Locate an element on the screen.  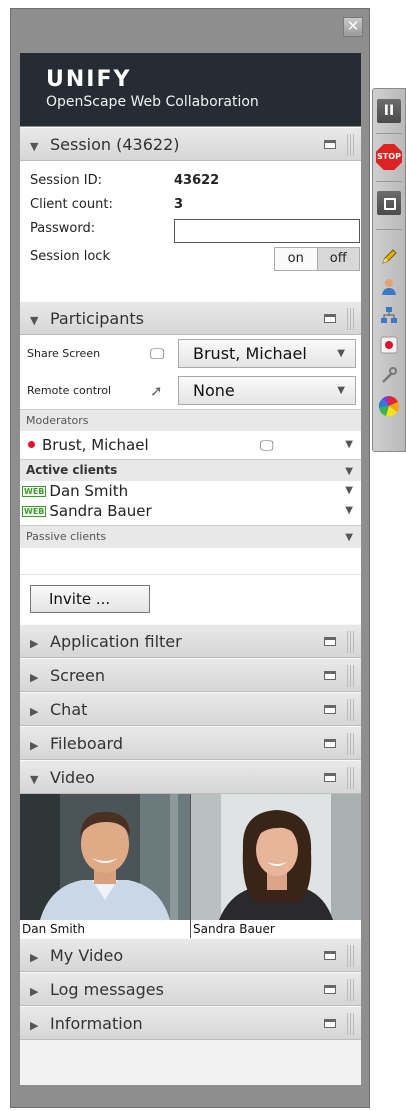
section-participants-header: ▼ Participants is located at coordinates (190, 318).